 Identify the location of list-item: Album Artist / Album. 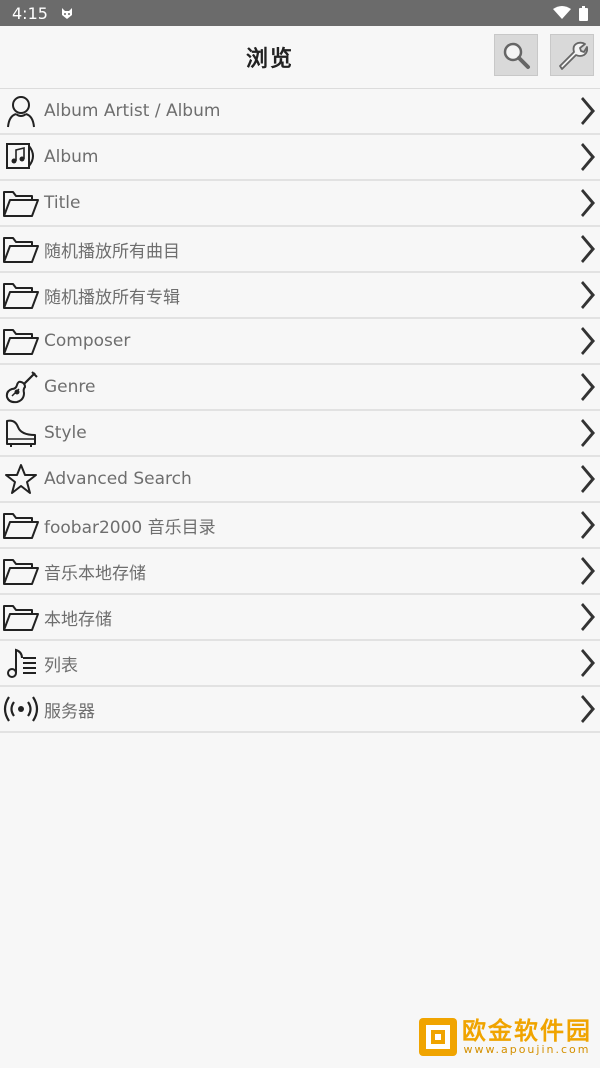
(300, 112).